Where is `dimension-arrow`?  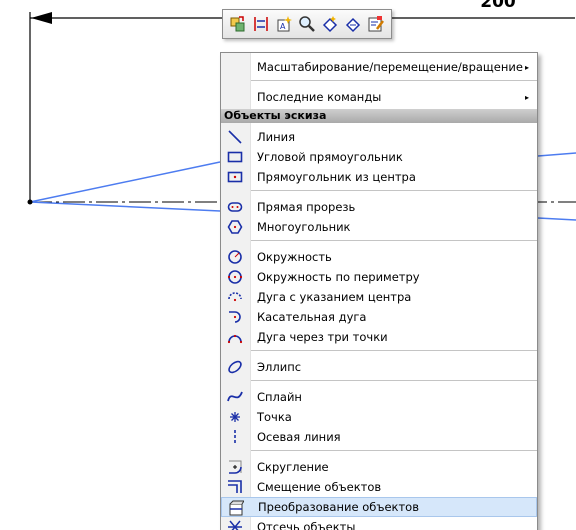
dimension-arrow is located at coordinates (41, 18).